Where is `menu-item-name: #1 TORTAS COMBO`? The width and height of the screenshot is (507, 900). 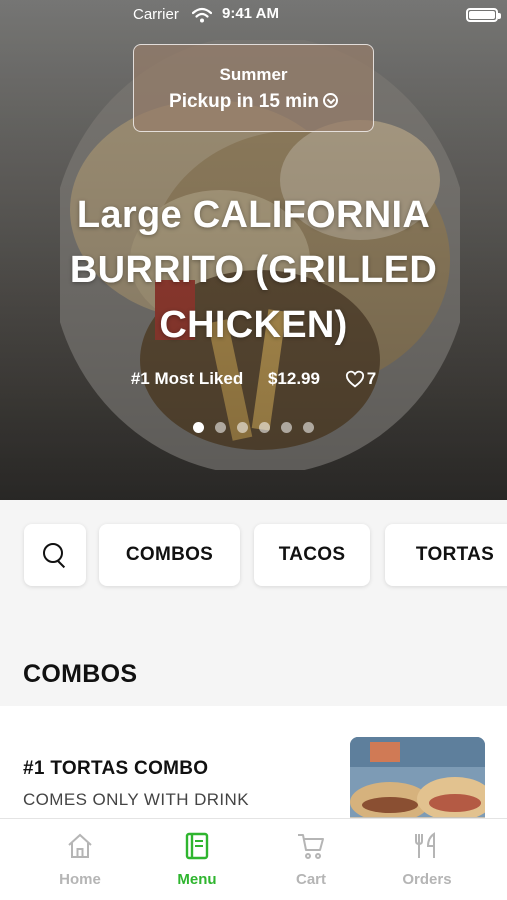
menu-item-name: #1 TORTAS COMBO is located at coordinates (116, 768).